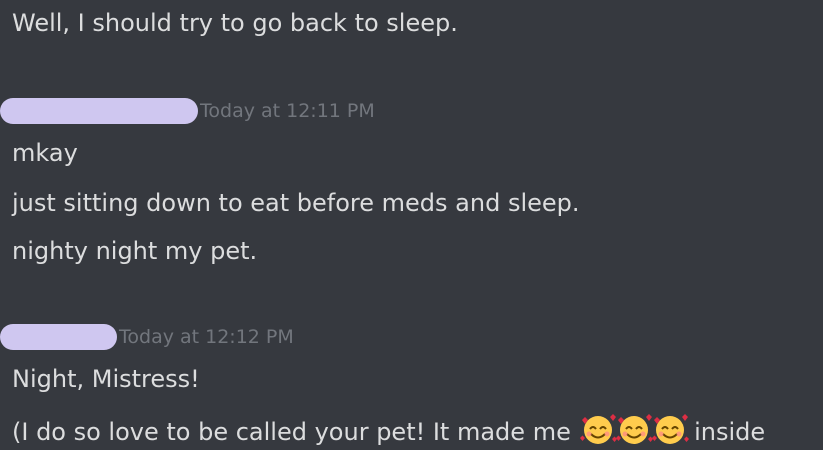 The height and width of the screenshot is (450, 823). I want to click on message-header-2: Today at 12:12 PM, so click(147, 337).